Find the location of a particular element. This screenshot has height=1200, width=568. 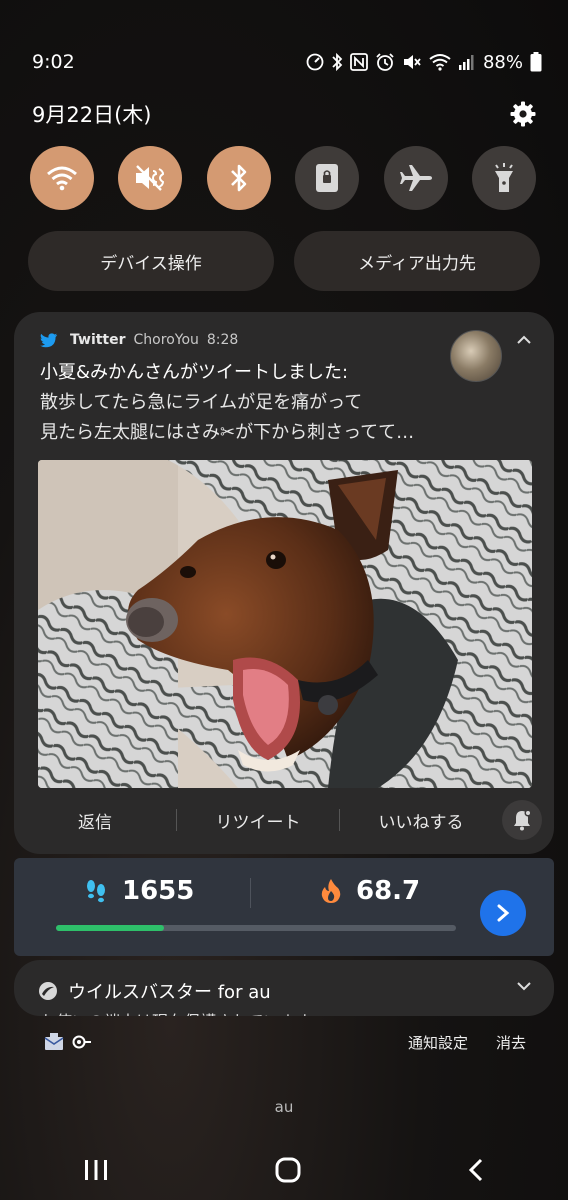

steps-progress-fill is located at coordinates (110, 928).